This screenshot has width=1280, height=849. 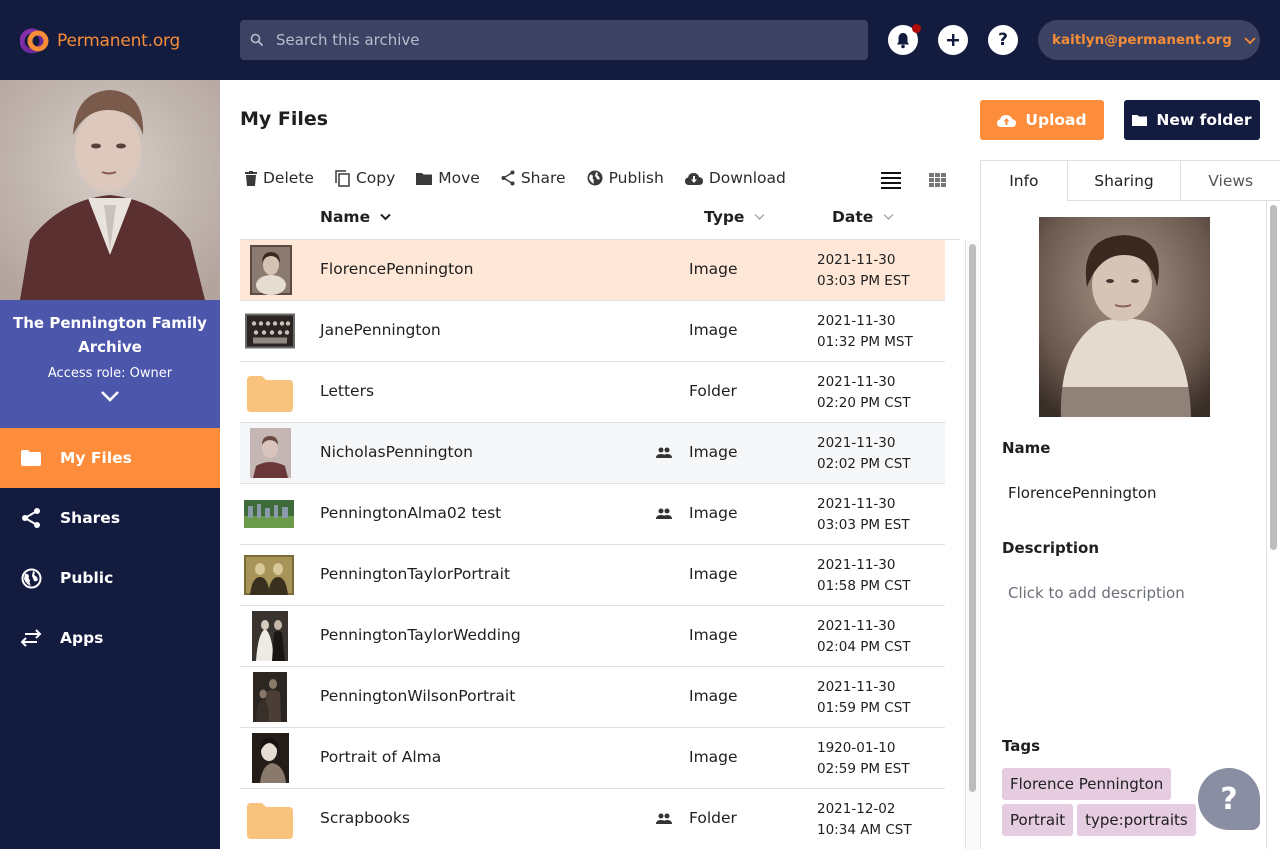 I want to click on publish-button: Publish, so click(x=625, y=178).